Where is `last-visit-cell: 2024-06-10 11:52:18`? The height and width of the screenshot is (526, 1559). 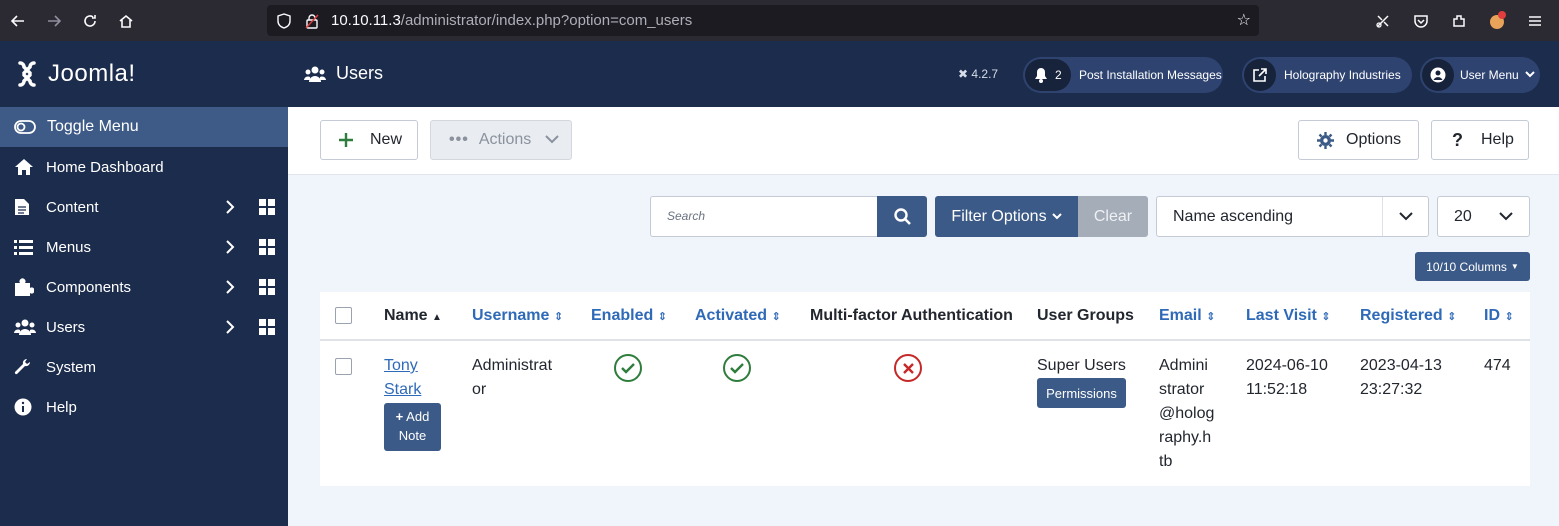 last-visit-cell: 2024-06-10 11:52:18 is located at coordinates (1287, 378).